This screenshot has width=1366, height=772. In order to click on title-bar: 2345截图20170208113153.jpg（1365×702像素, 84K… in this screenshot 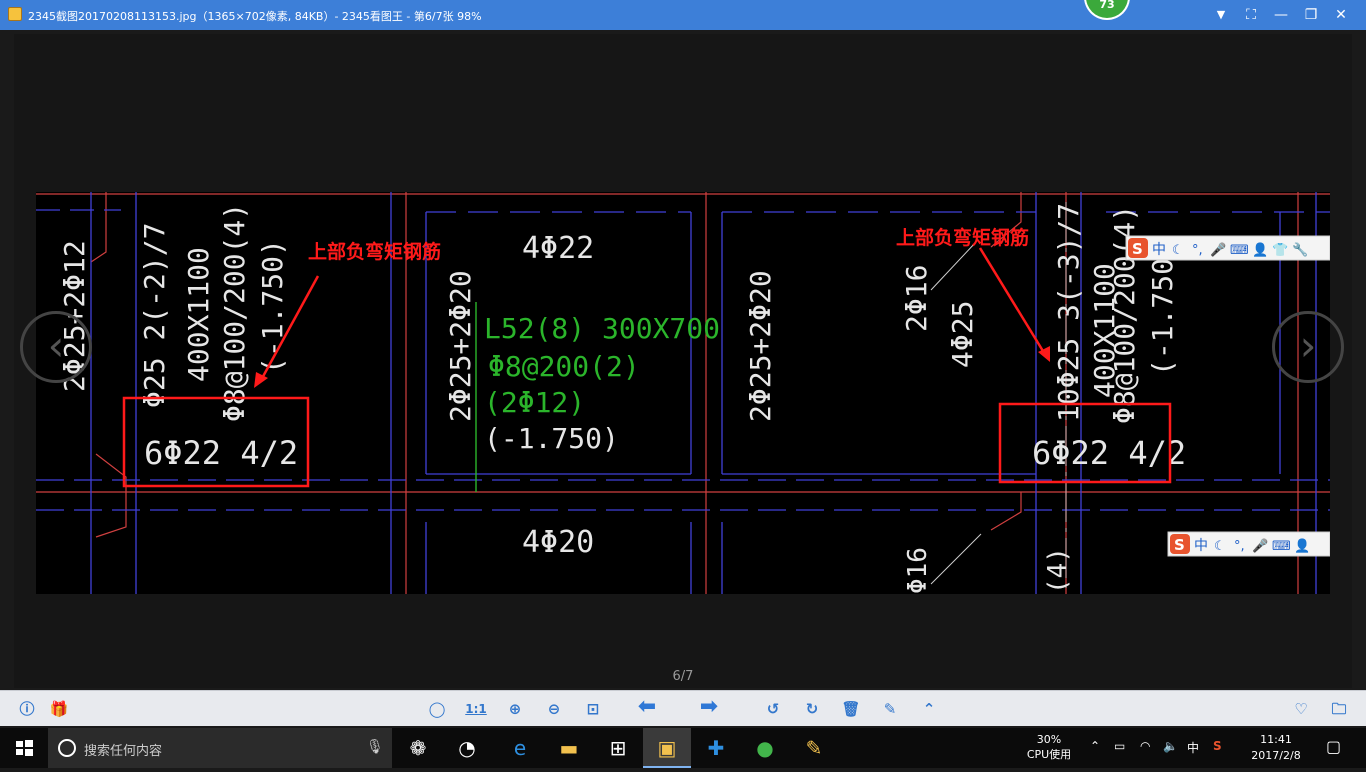, I will do `click(683, 15)`.